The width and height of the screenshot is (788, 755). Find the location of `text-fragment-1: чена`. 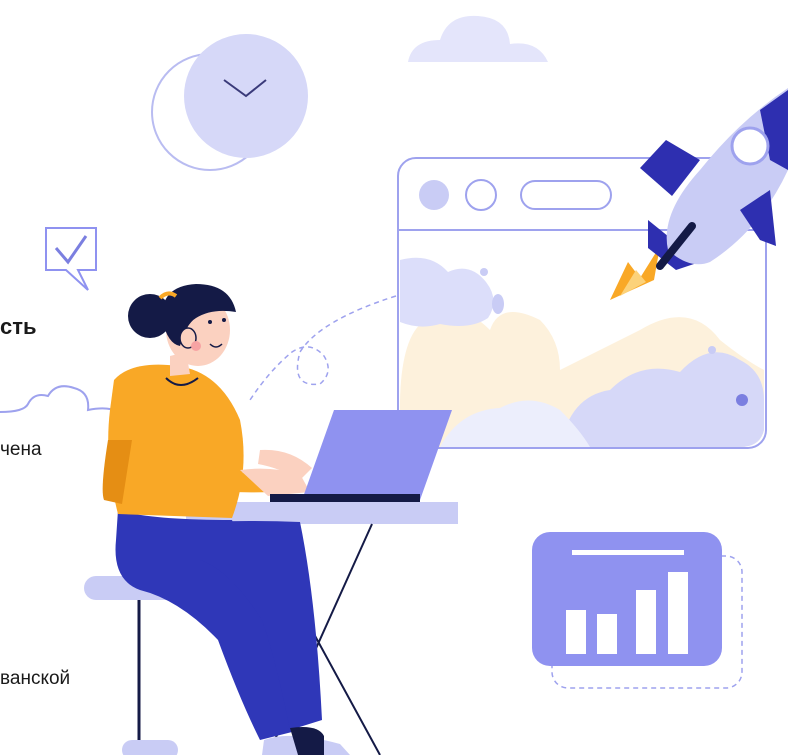

text-fragment-1: чена is located at coordinates (21, 449).